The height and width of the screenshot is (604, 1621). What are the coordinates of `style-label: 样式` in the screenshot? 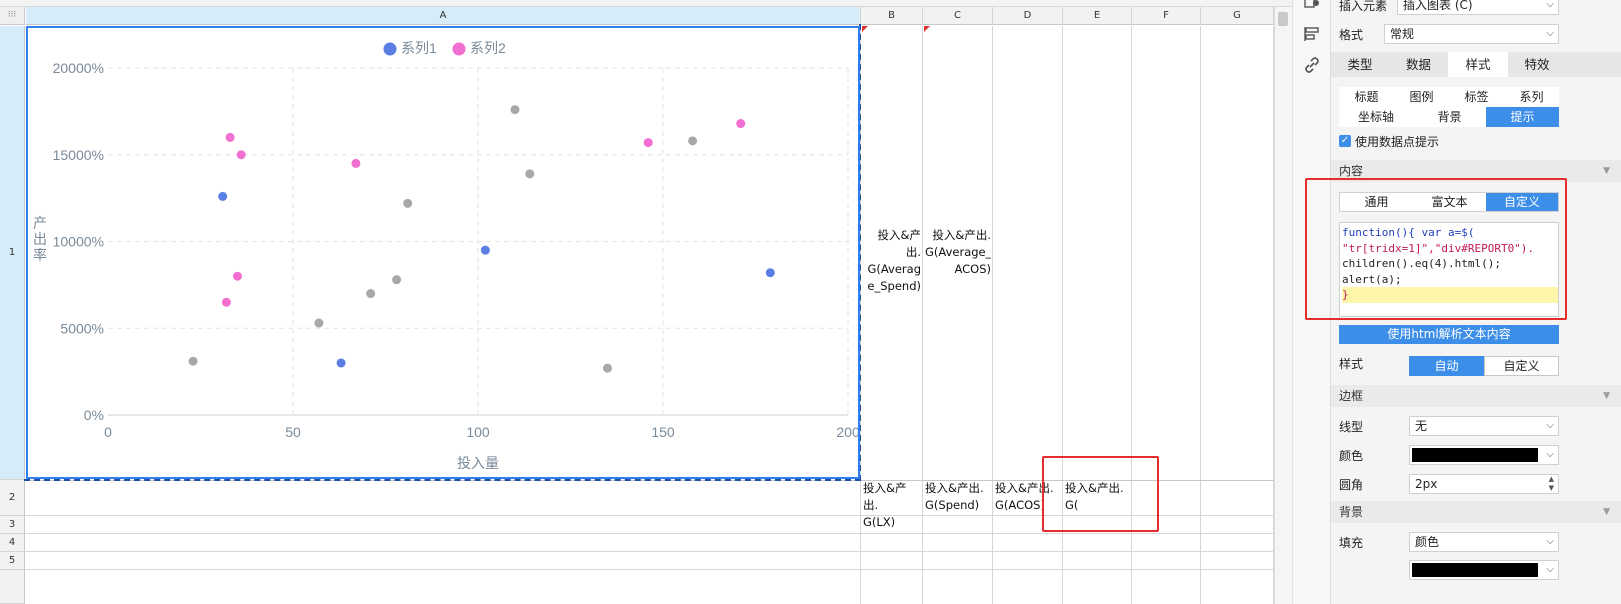 It's located at (1351, 364).